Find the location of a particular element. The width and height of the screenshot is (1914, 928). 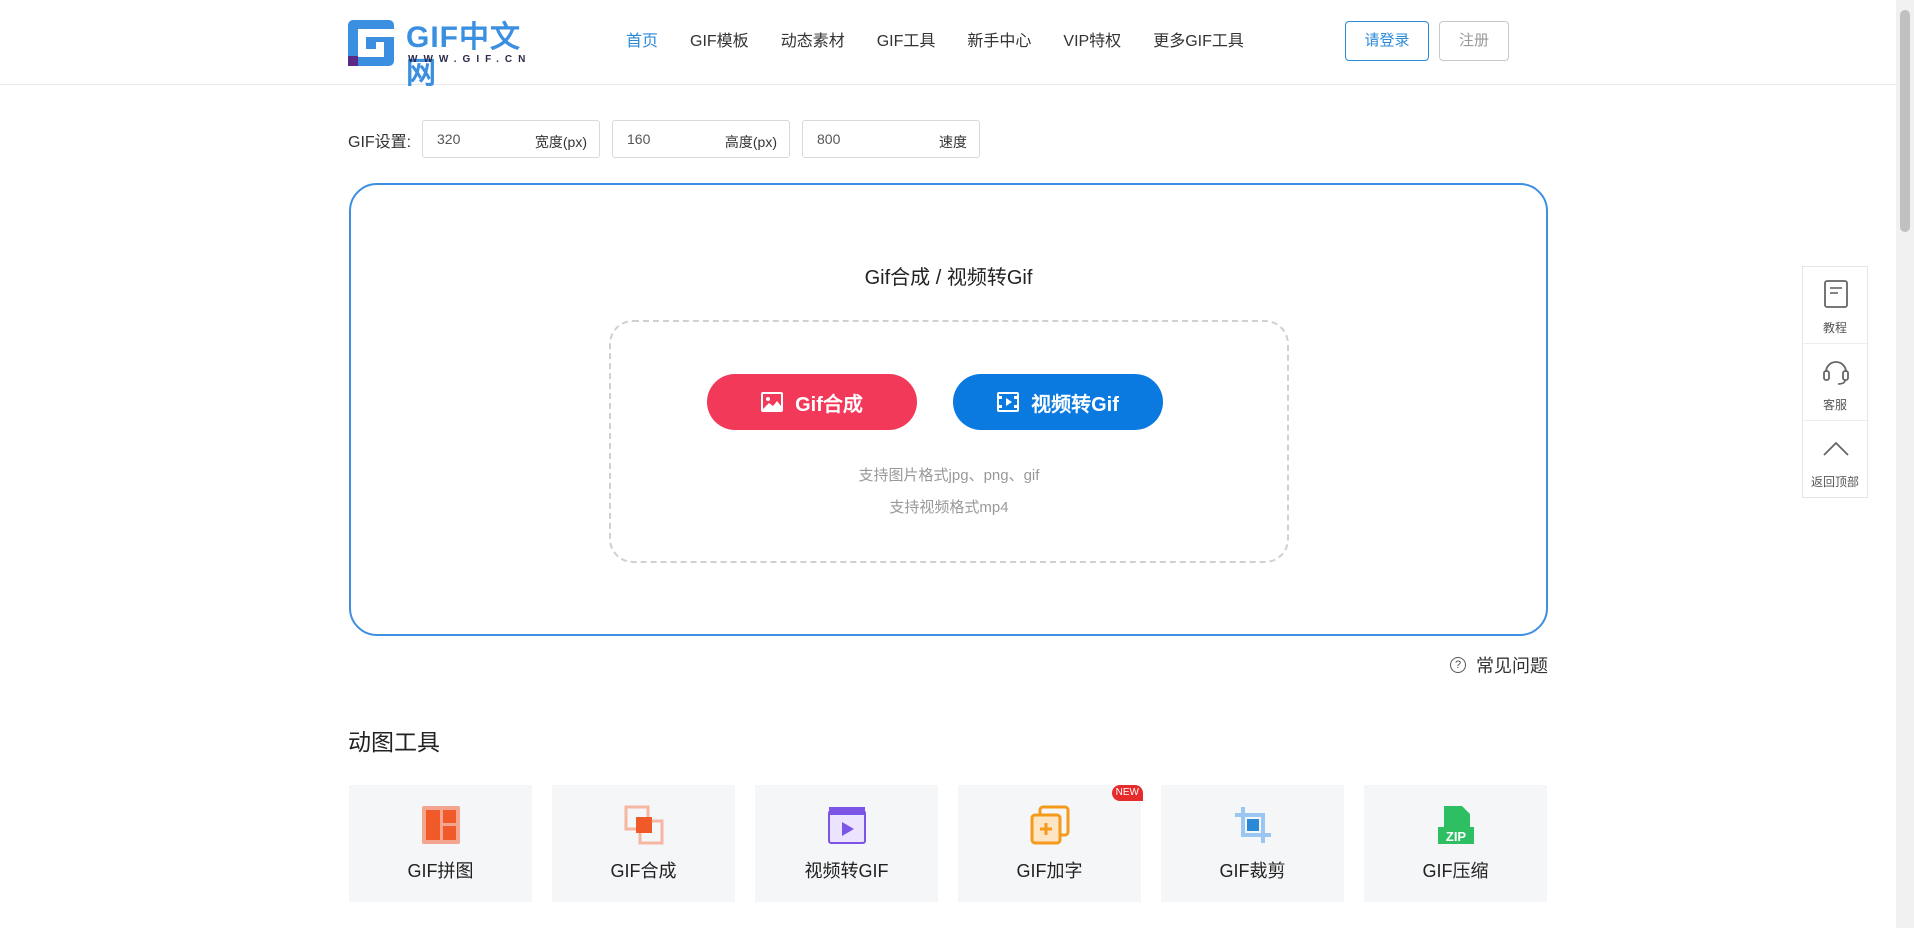

width-value: 320 is located at coordinates (449, 139).